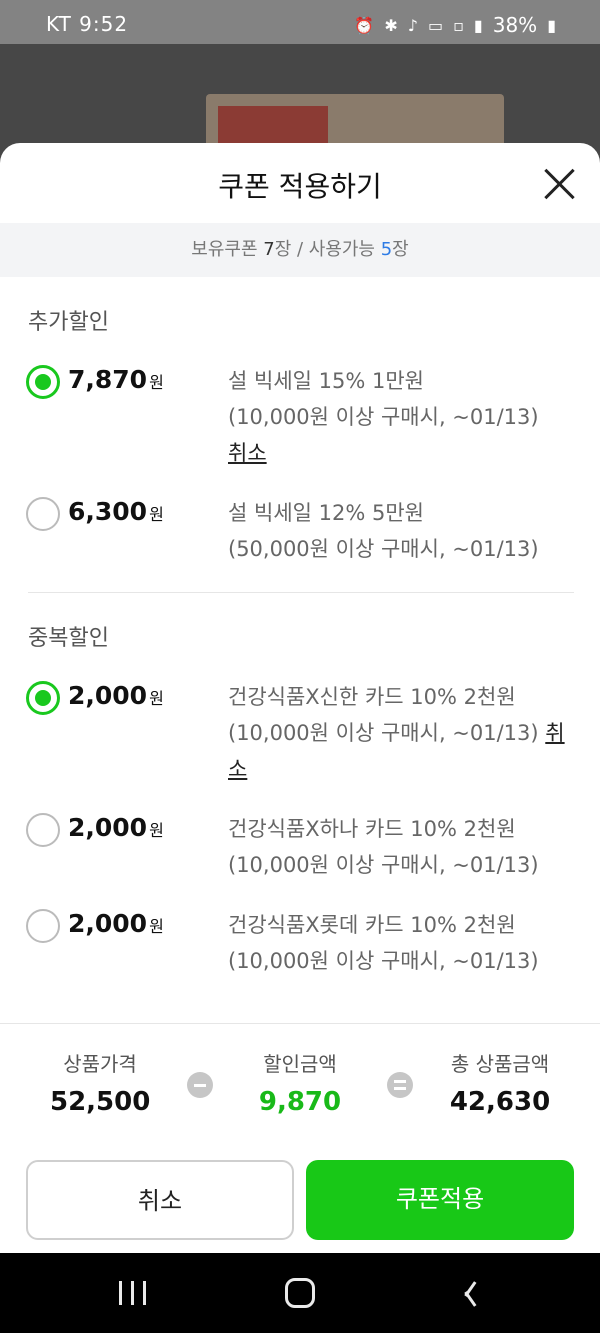 This screenshot has height=1333, width=600. Describe the element at coordinates (100, 1102) in the screenshot. I see `price-value: 52,500` at that location.